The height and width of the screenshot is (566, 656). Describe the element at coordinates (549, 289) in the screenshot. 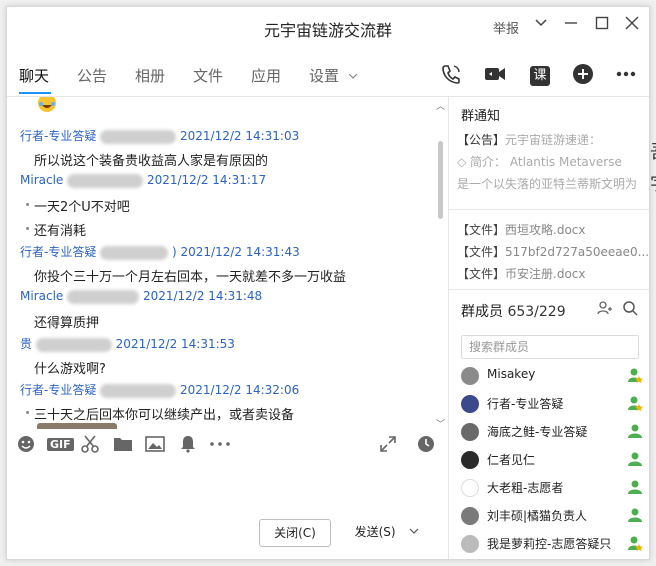

I see `divider` at that location.